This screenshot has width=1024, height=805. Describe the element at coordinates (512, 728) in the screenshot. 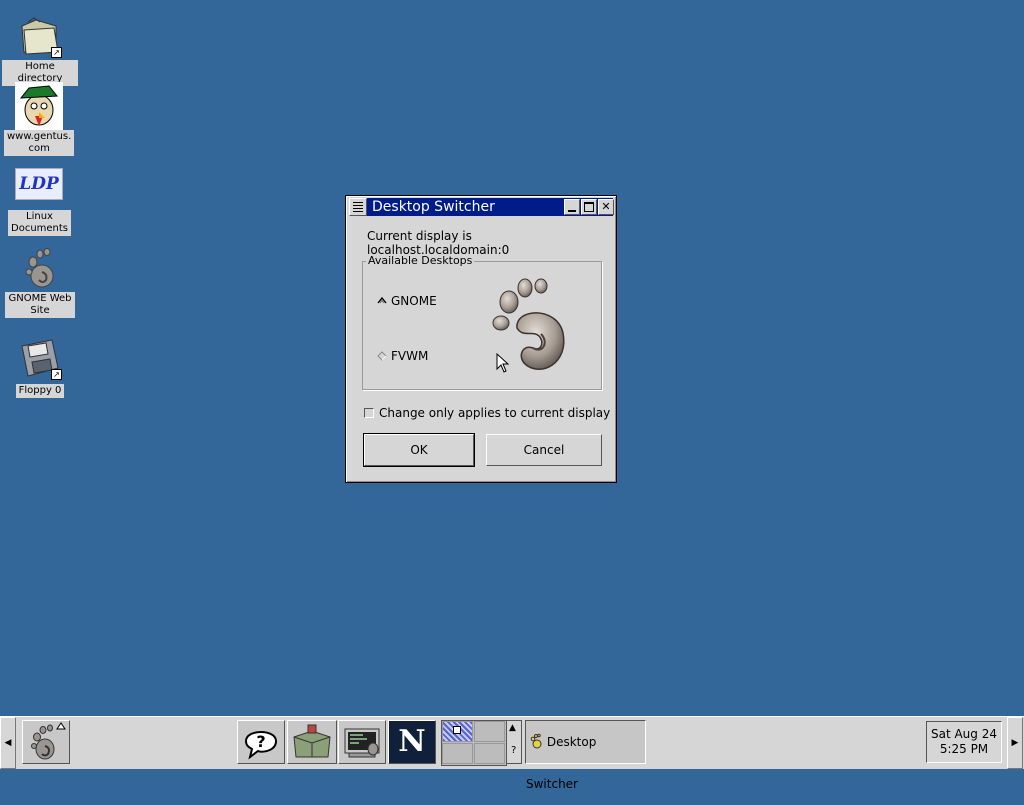

I see `pager-arrow-up-icon: ▲` at that location.